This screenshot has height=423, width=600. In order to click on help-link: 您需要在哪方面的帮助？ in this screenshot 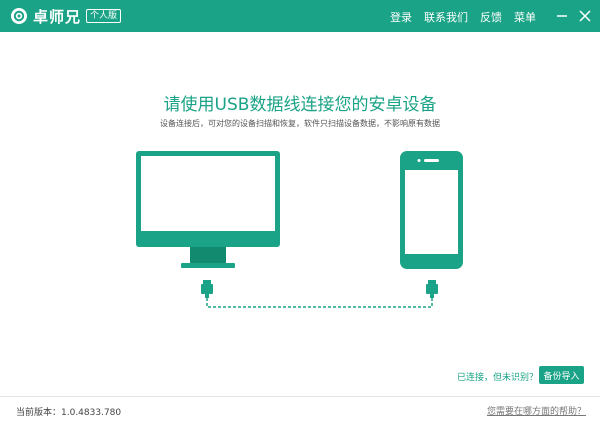, I will do `click(536, 410)`.